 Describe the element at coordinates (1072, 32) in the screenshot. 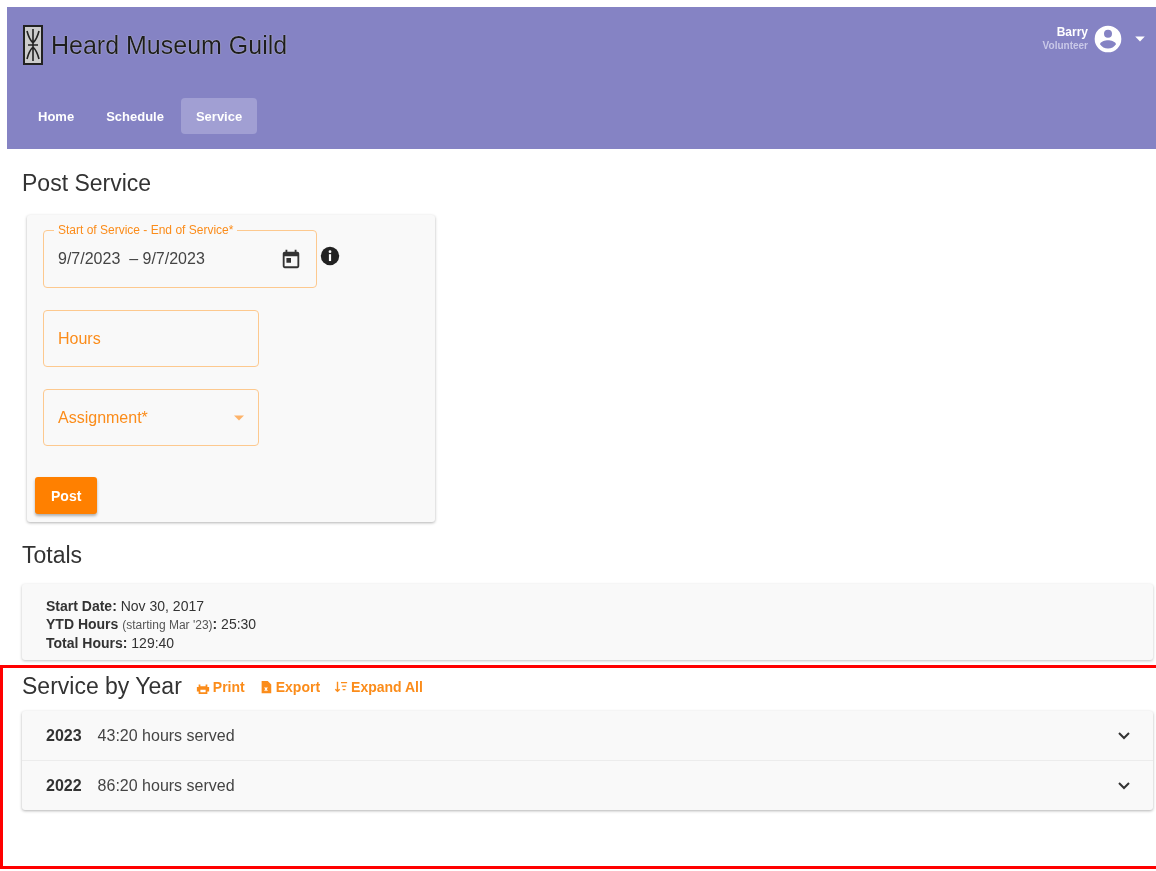

I see `user-name: Barry` at that location.